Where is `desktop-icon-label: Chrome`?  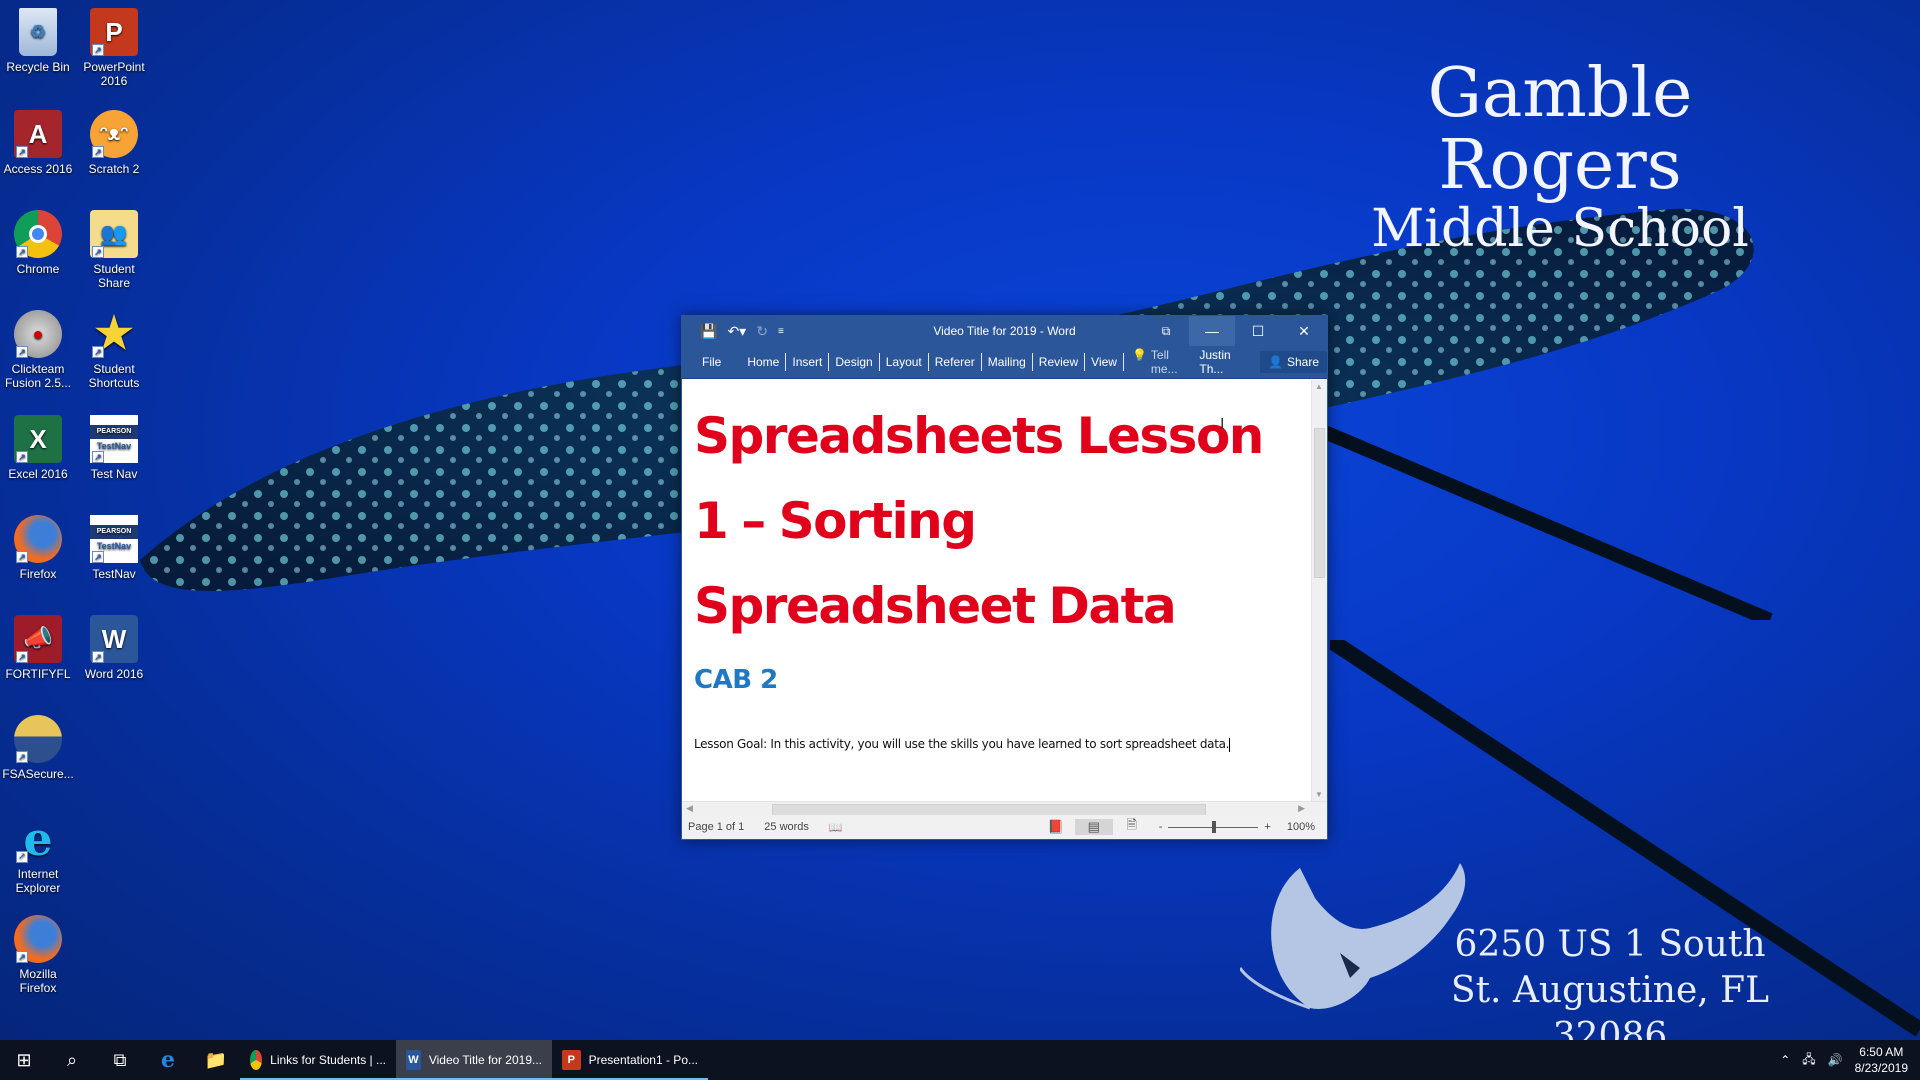 desktop-icon-label: Chrome is located at coordinates (38, 269).